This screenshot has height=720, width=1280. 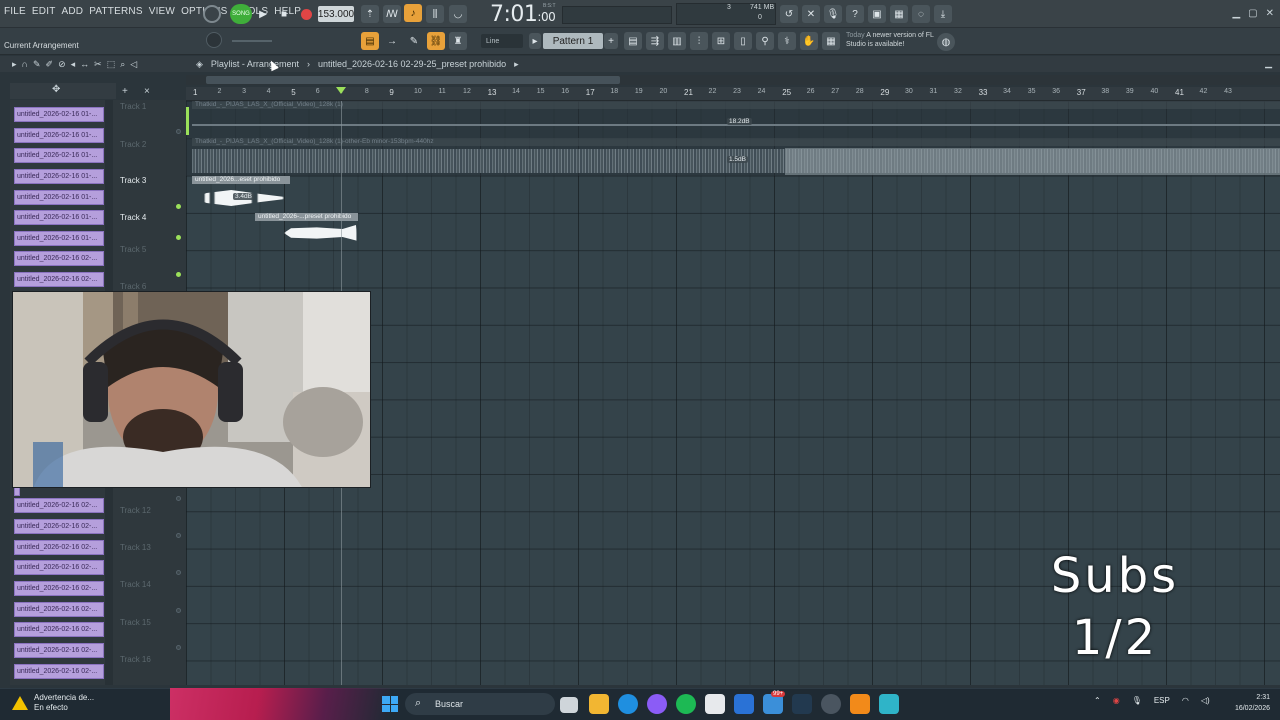 I want to click on slip-tool-icon: ↔, so click(x=84, y=64).